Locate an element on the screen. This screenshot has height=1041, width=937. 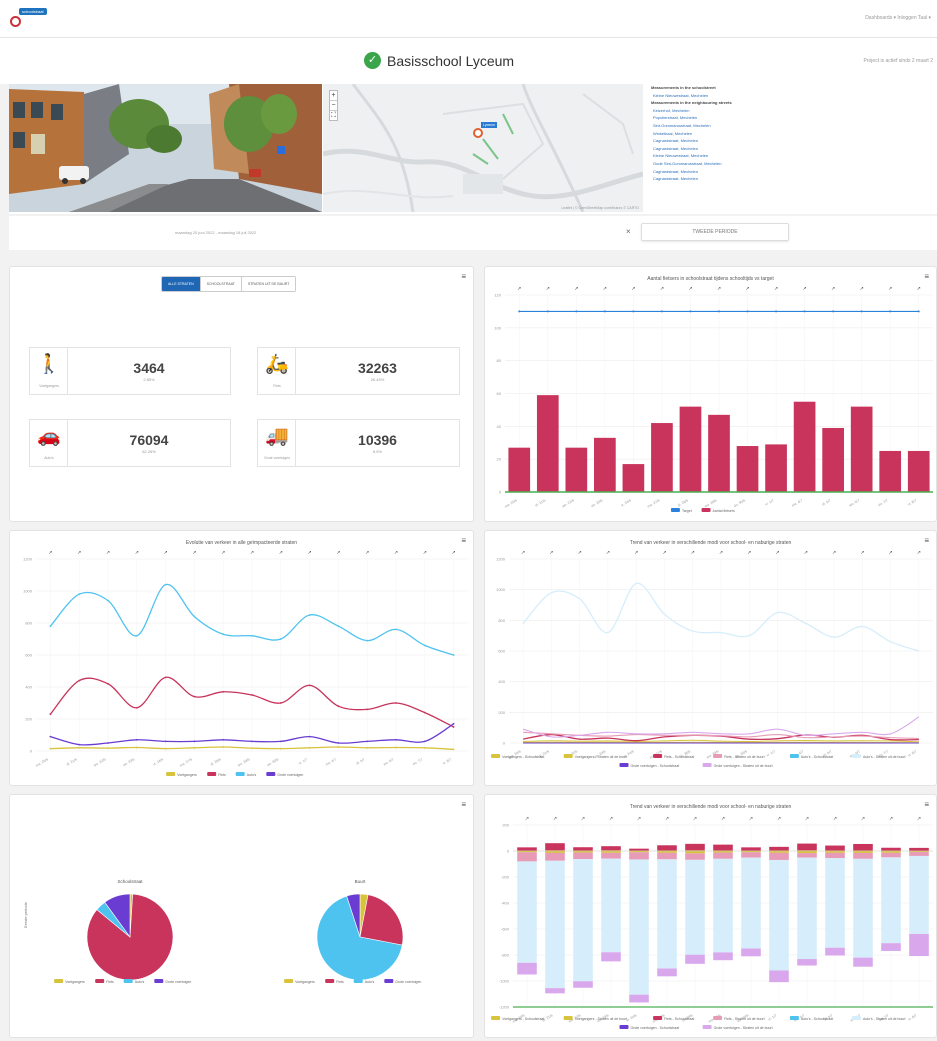
legend-label: Auto's is located at coordinates (252, 775).